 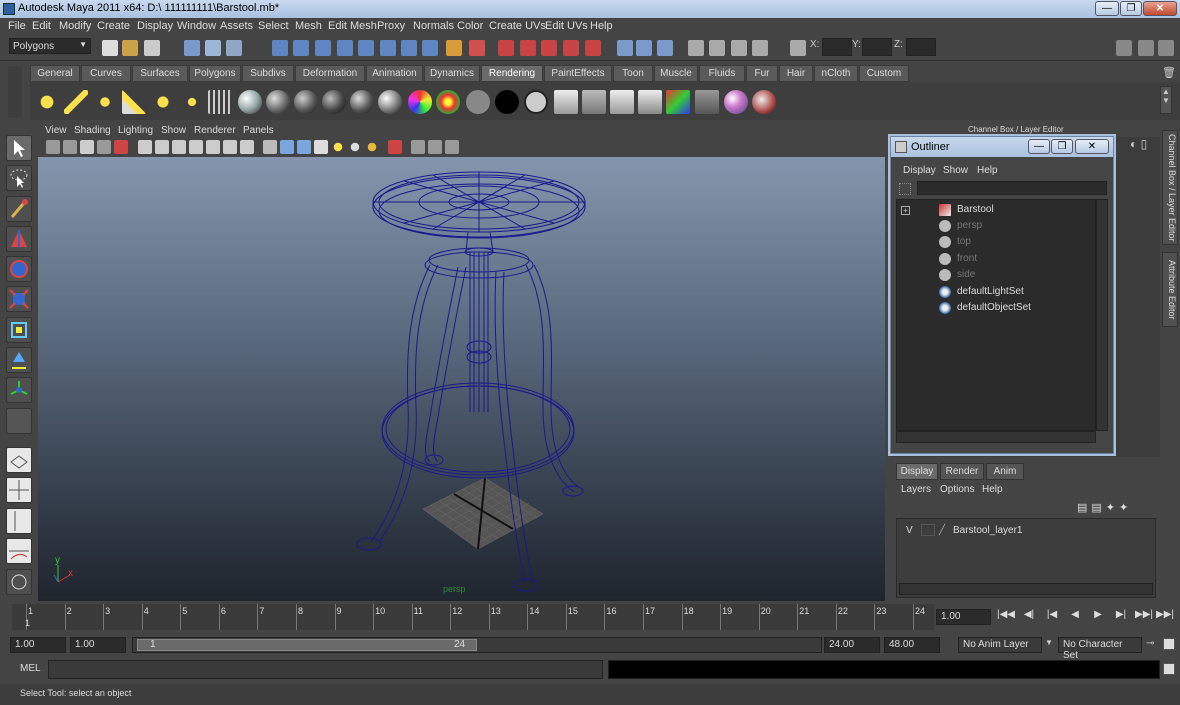 I want to click on viewport-menu-shading: Shading, so click(x=92, y=130).